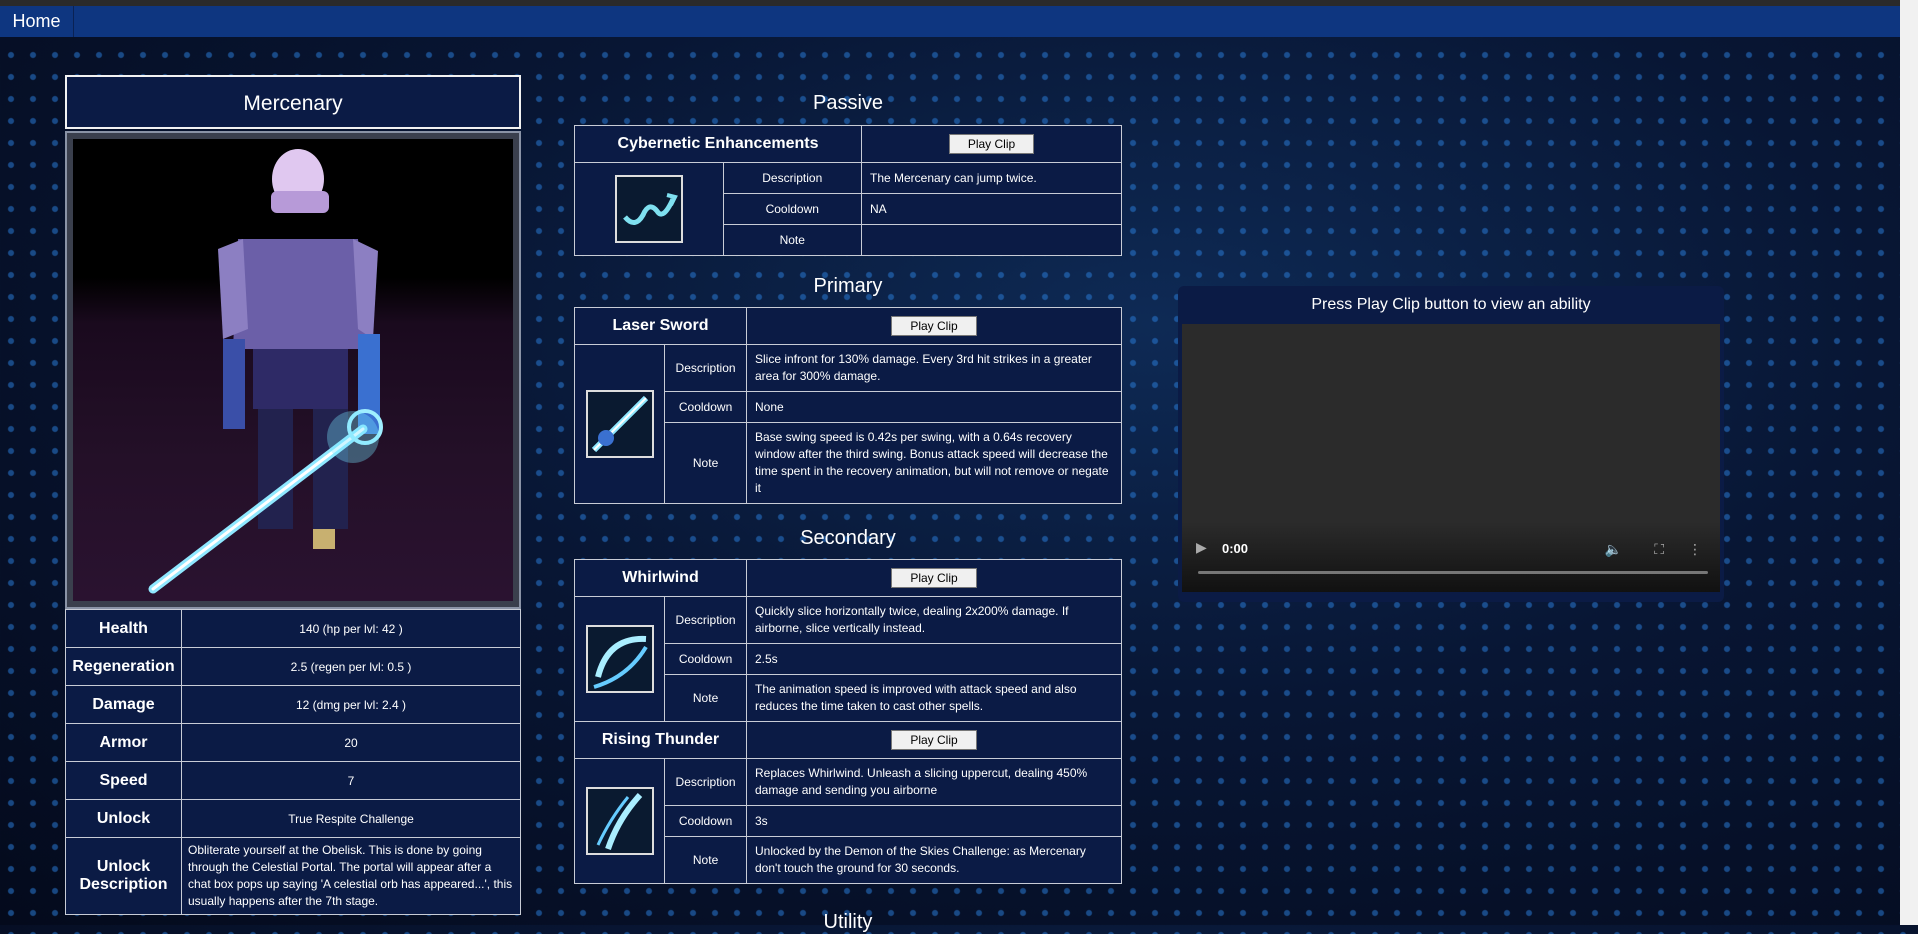 This screenshot has height=934, width=1918. Describe the element at coordinates (1235, 548) in the screenshot. I see `video-time: 0:00` at that location.